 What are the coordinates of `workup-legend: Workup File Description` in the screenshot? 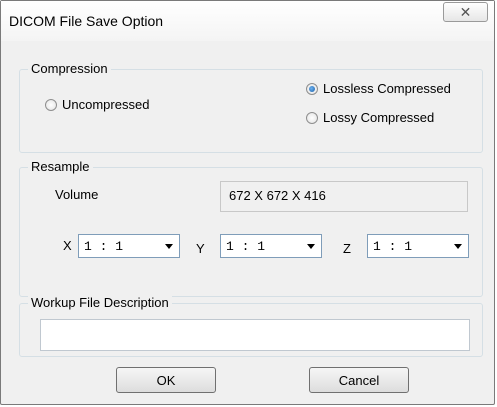 It's located at (100, 302).